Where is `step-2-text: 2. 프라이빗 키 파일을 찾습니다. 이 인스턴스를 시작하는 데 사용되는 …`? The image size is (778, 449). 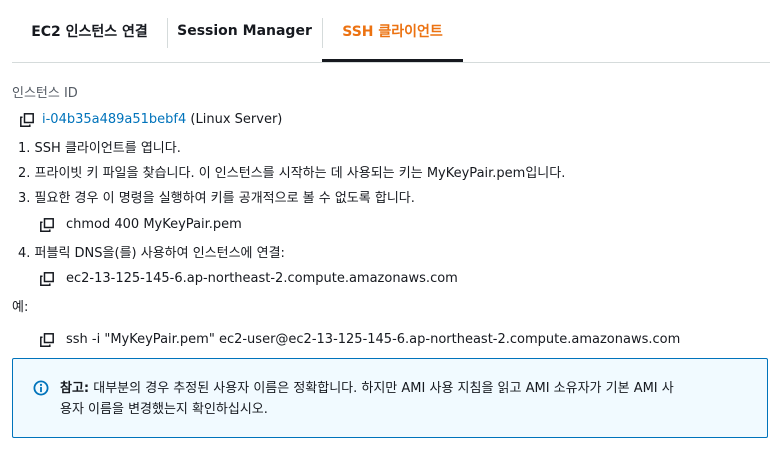 step-2-text: 2. 프라이빗 키 파일을 찾습니다. 이 인스턴스를 시작하는 데 사용되는 … is located at coordinates (292, 173).